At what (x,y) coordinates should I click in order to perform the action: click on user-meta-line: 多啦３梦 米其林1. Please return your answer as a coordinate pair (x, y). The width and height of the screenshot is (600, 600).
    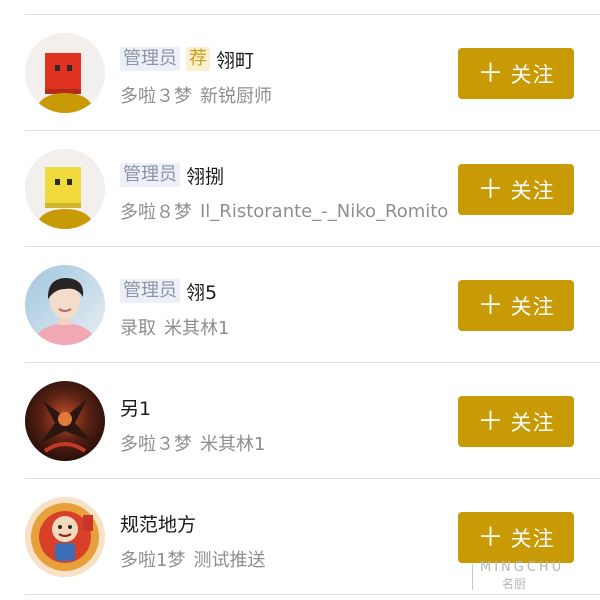
    Looking at the image, I should click on (192, 443).